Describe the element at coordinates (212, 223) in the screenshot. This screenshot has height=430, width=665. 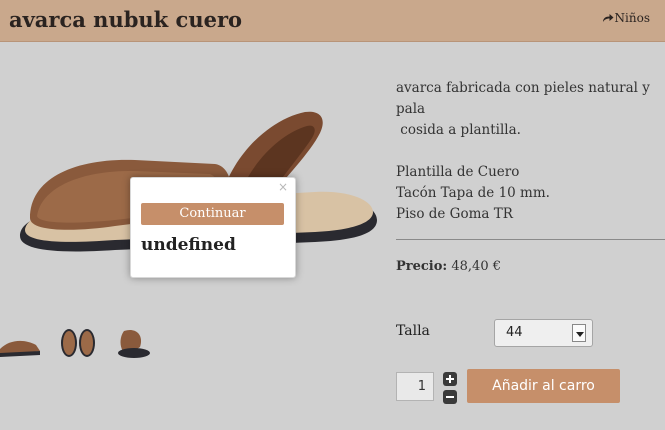
I see `continue-shopping-button: Continuar comprando` at that location.